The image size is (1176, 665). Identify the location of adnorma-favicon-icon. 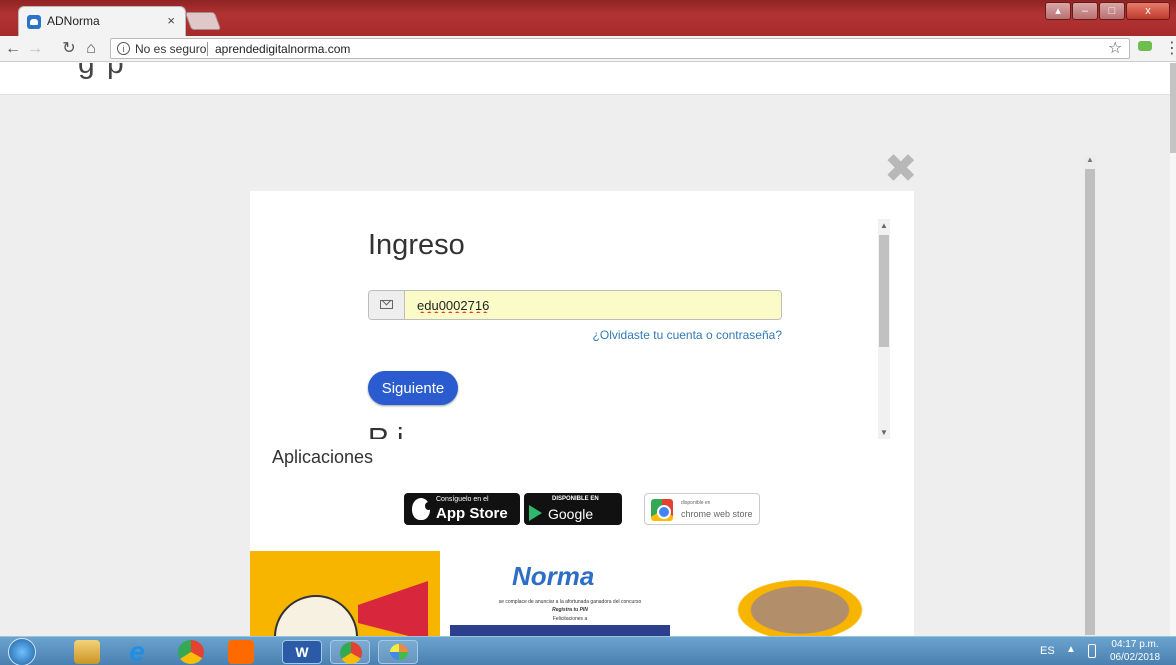
(34, 22).